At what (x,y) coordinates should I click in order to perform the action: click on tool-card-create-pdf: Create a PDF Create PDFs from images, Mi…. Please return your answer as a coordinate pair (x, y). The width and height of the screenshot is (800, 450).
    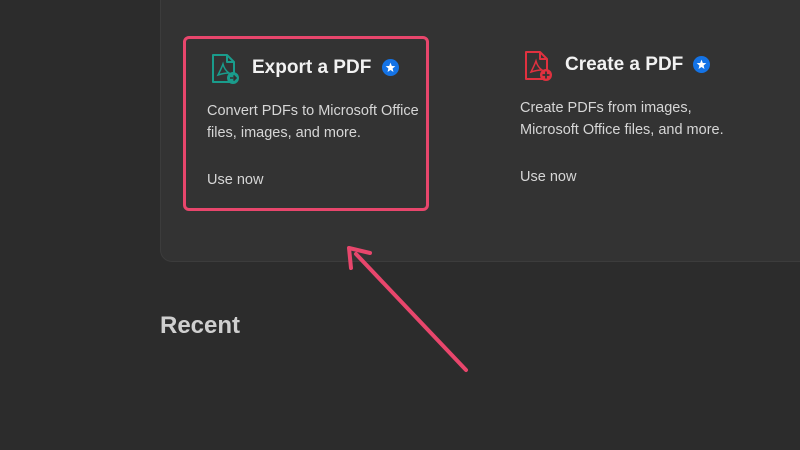
    Looking at the image, I should click on (621, 123).